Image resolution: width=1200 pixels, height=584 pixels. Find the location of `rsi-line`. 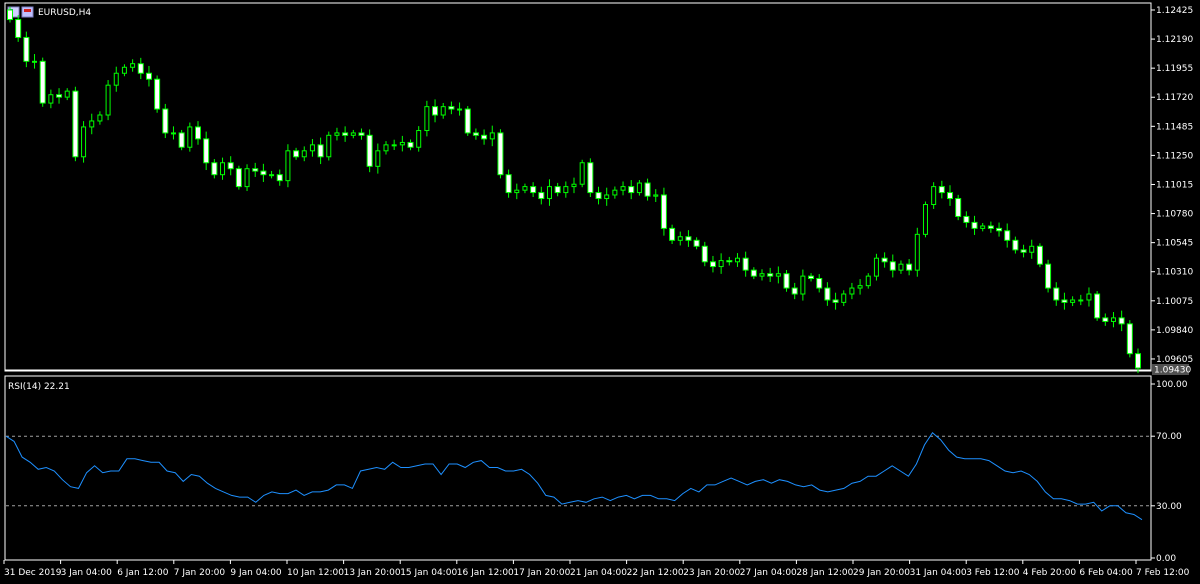

rsi-line is located at coordinates (574, 476).